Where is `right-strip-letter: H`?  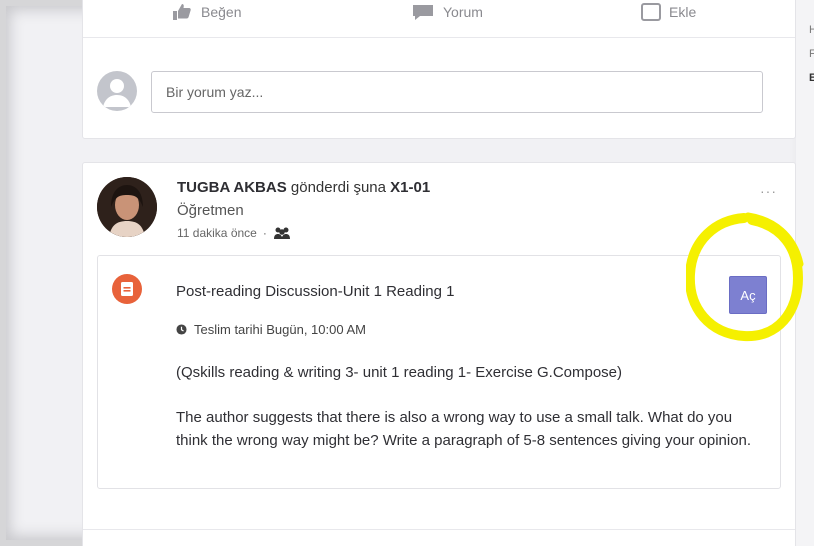
right-strip-letter: H is located at coordinates (811, 30).